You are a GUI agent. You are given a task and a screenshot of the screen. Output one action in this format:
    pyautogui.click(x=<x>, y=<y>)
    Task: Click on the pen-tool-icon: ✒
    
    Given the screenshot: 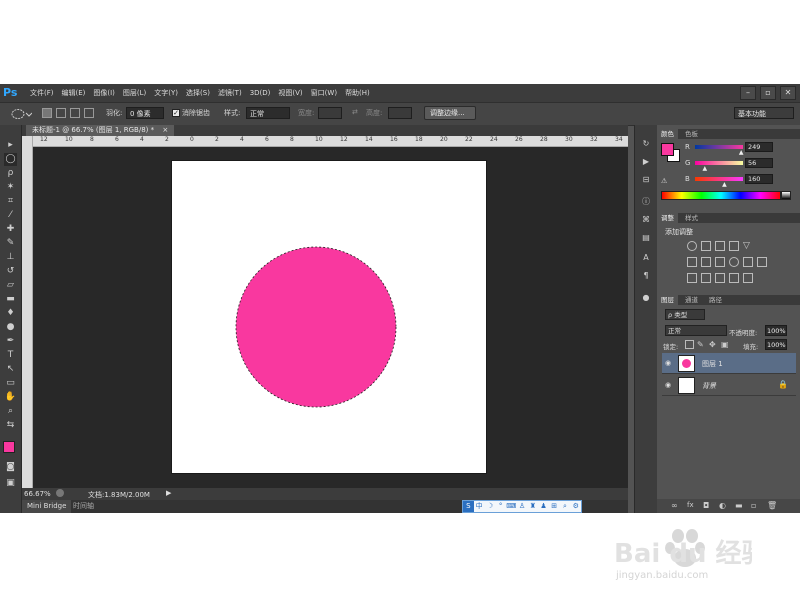 What is the action you would take?
    pyautogui.click(x=10, y=341)
    